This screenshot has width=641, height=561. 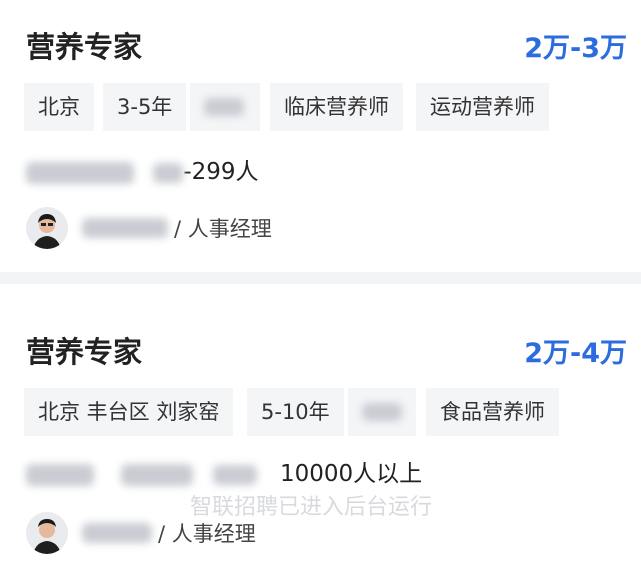 What do you see at coordinates (492, 412) in the screenshot?
I see `tag-food: 食品营养师` at bounding box center [492, 412].